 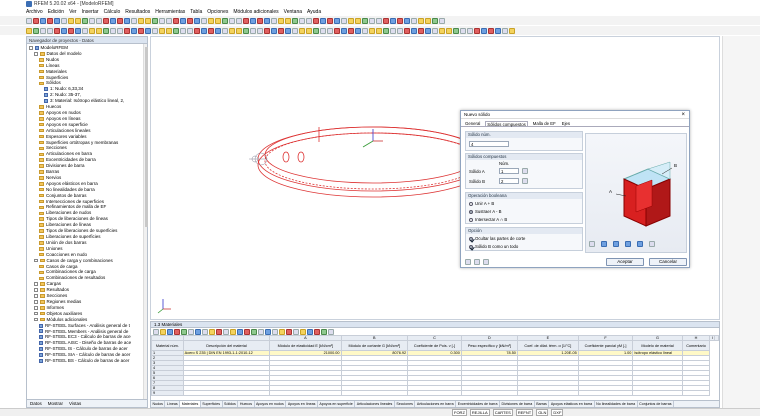 I want to click on tab-axes: Ejes, so click(x=566, y=123).